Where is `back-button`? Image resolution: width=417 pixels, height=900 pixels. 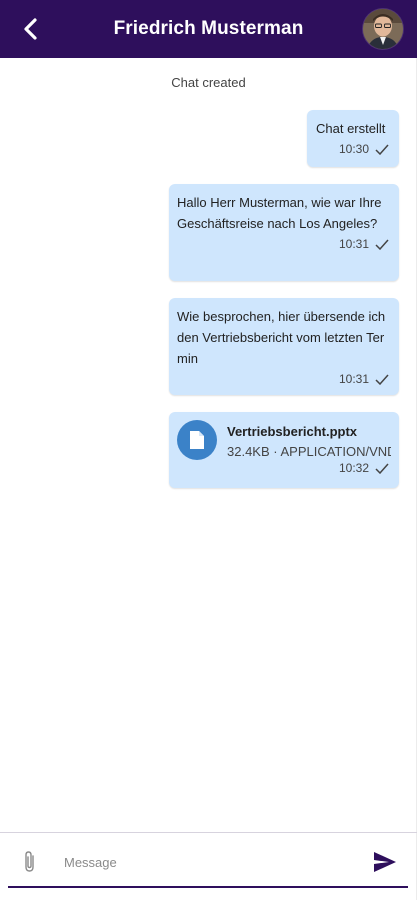 back-button is located at coordinates (30, 29).